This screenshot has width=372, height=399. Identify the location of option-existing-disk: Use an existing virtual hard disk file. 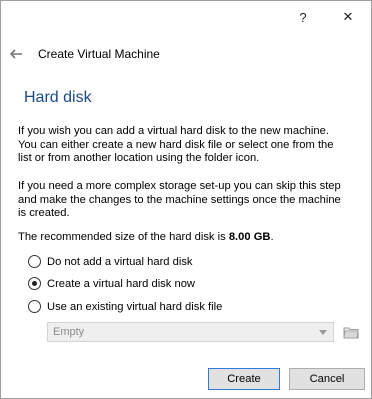
(125, 306).